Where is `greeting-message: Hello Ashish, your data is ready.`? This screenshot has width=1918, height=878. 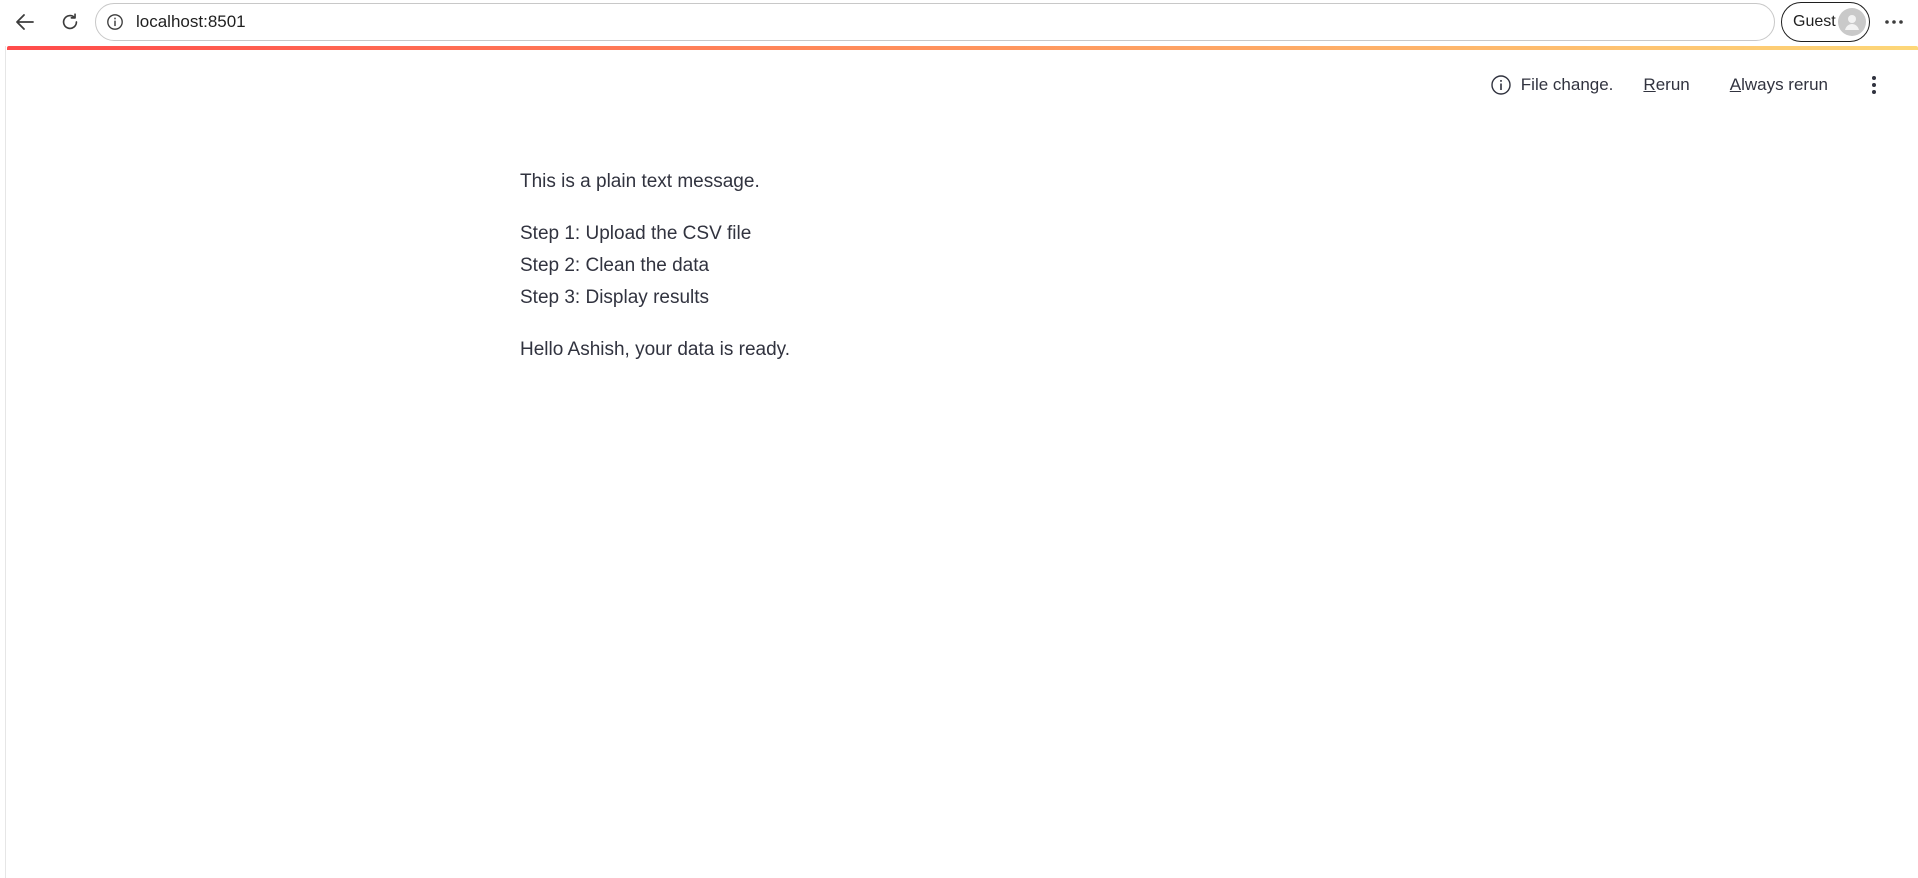
greeting-message: Hello Ashish, your data is ready. is located at coordinates (655, 349).